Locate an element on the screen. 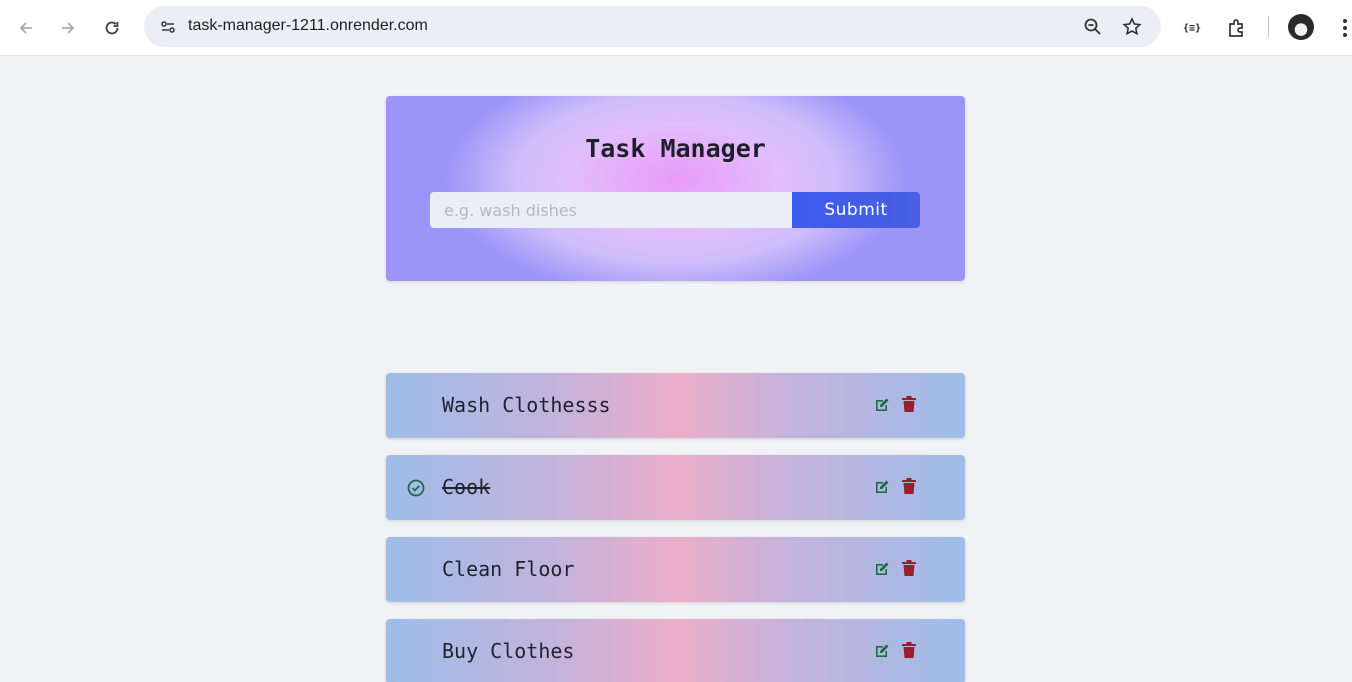 This screenshot has height=682, width=1352. task-name: Buy Clothes is located at coordinates (508, 651).